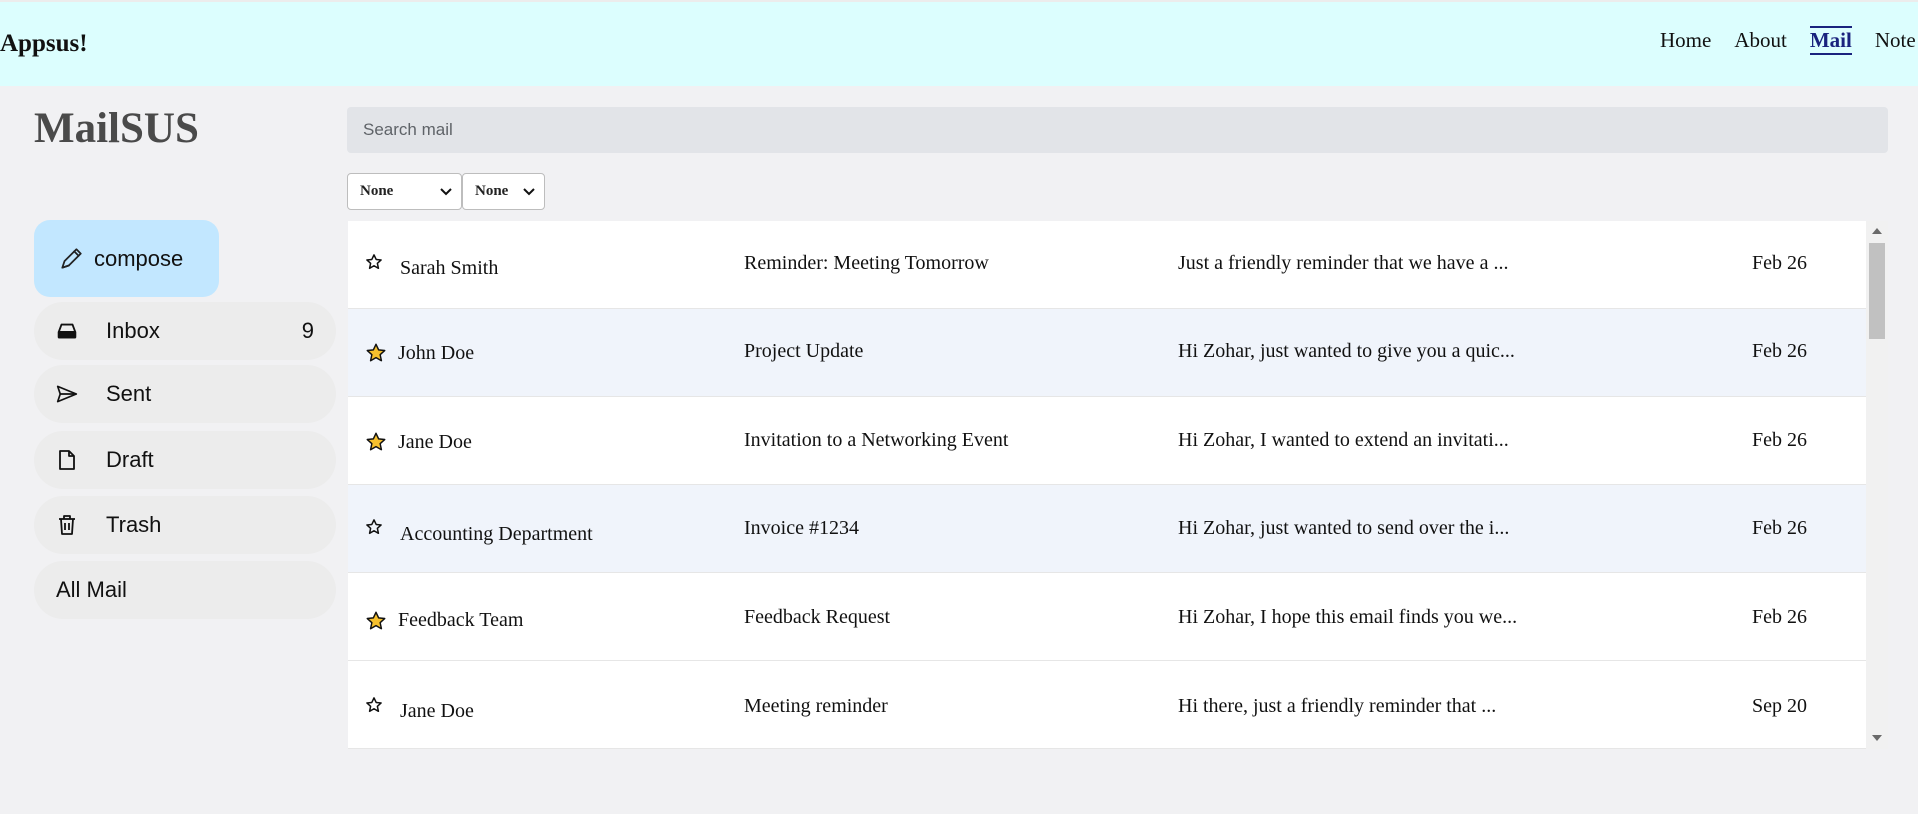 The width and height of the screenshot is (1918, 814). What do you see at coordinates (91, 589) in the screenshot?
I see `sidebar-item-label: All Mail` at bounding box center [91, 589].